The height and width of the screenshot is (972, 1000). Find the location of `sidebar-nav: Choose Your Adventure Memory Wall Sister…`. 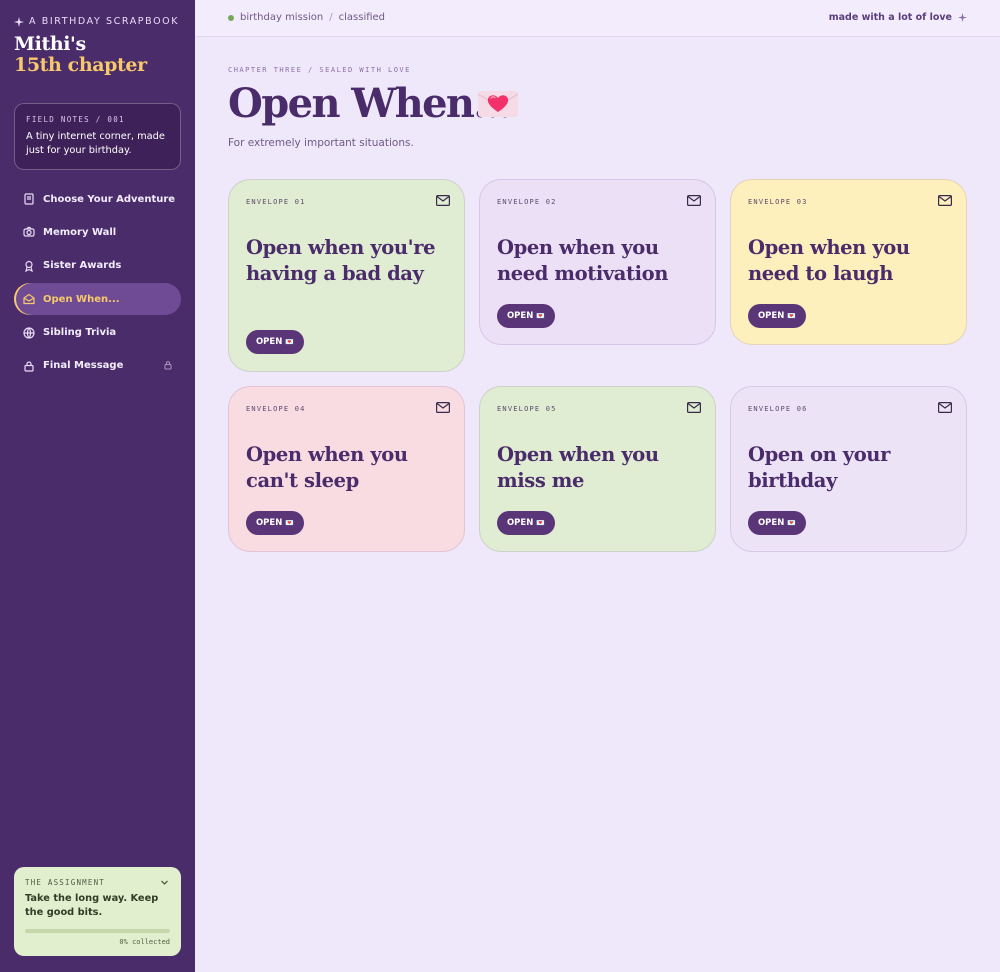

sidebar-nav: Choose Your Adventure Memory Wall Sister… is located at coordinates (97, 283).